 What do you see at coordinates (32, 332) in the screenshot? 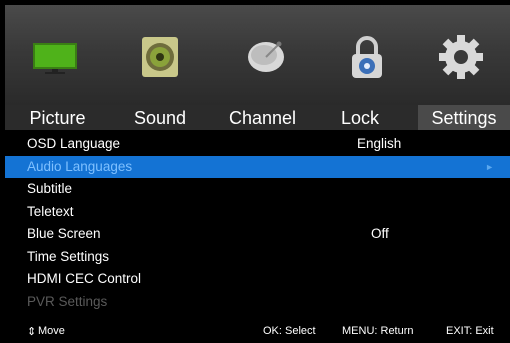
I see `updown-arrows-icon: ⇕` at bounding box center [32, 332].